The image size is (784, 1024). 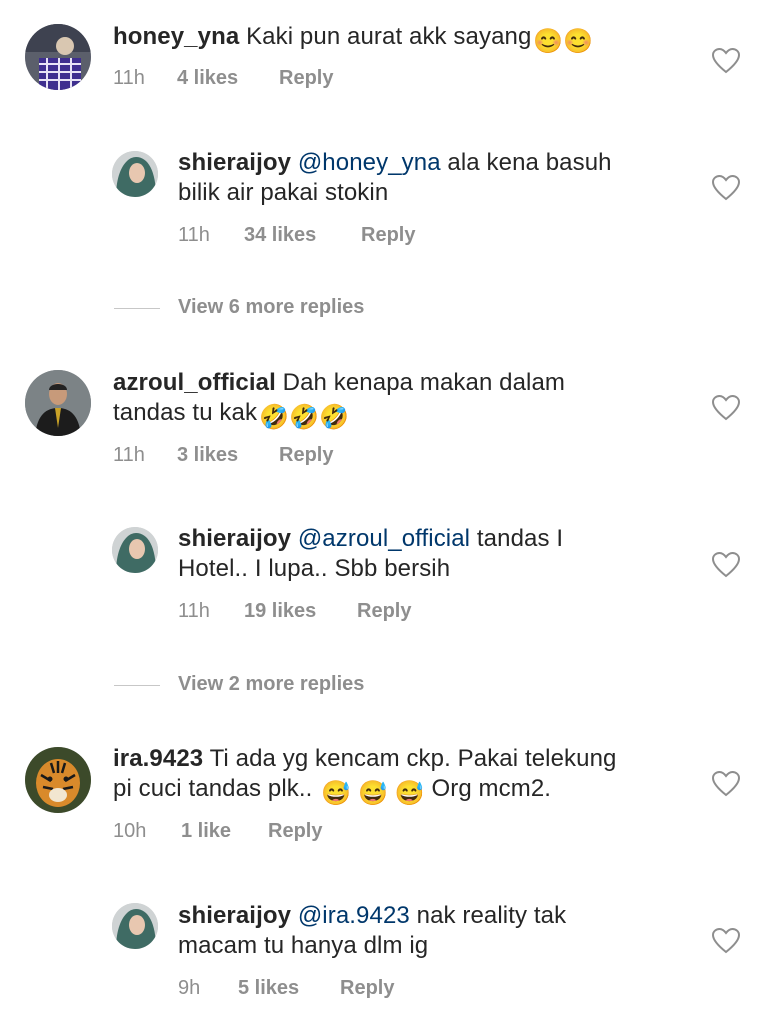 What do you see at coordinates (280, 235) in the screenshot?
I see `comment-likes: 34 likes` at bounding box center [280, 235].